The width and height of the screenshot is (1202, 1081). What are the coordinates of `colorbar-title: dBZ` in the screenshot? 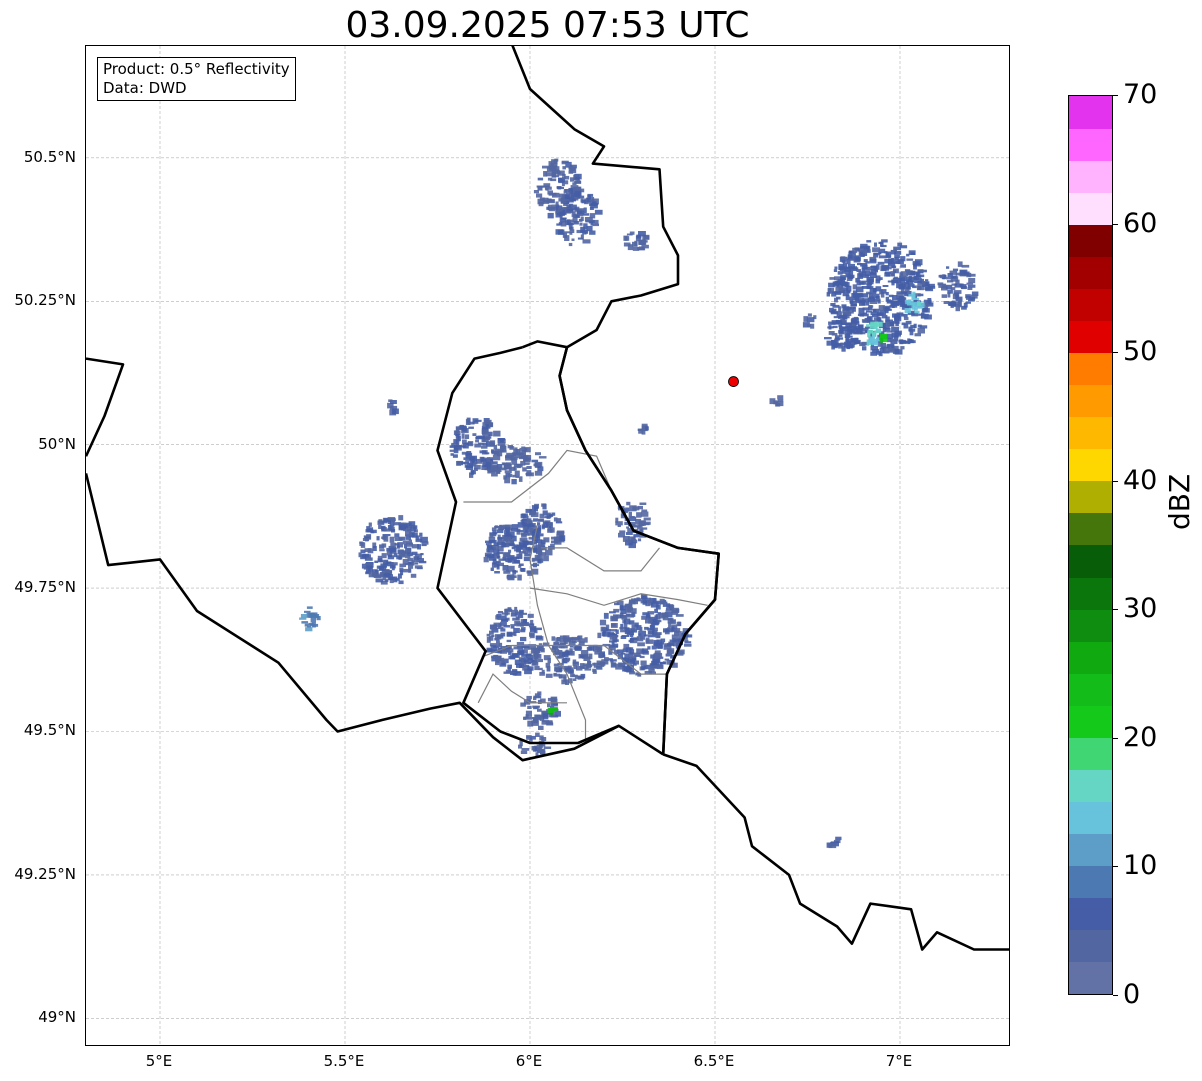 It's located at (1179, 501).